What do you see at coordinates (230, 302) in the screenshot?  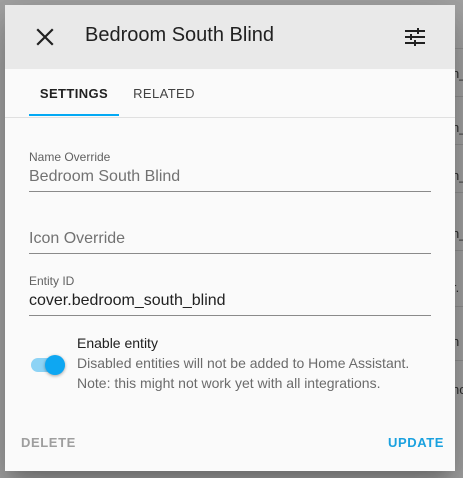 I see `entity-id-input` at bounding box center [230, 302].